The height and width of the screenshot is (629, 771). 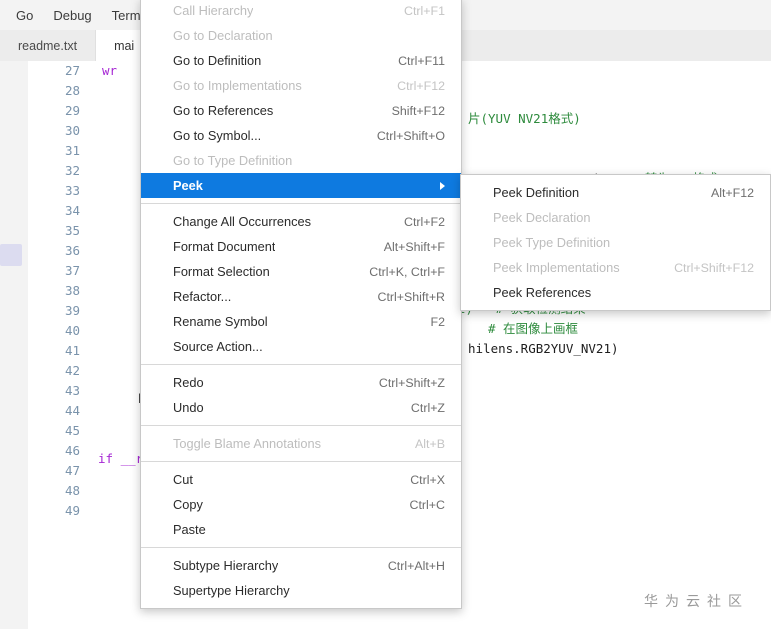 What do you see at coordinates (301, 135) in the screenshot?
I see `menu-item-go-to-symbol: Go to Symbol... Ctrl+Shift+O` at bounding box center [301, 135].